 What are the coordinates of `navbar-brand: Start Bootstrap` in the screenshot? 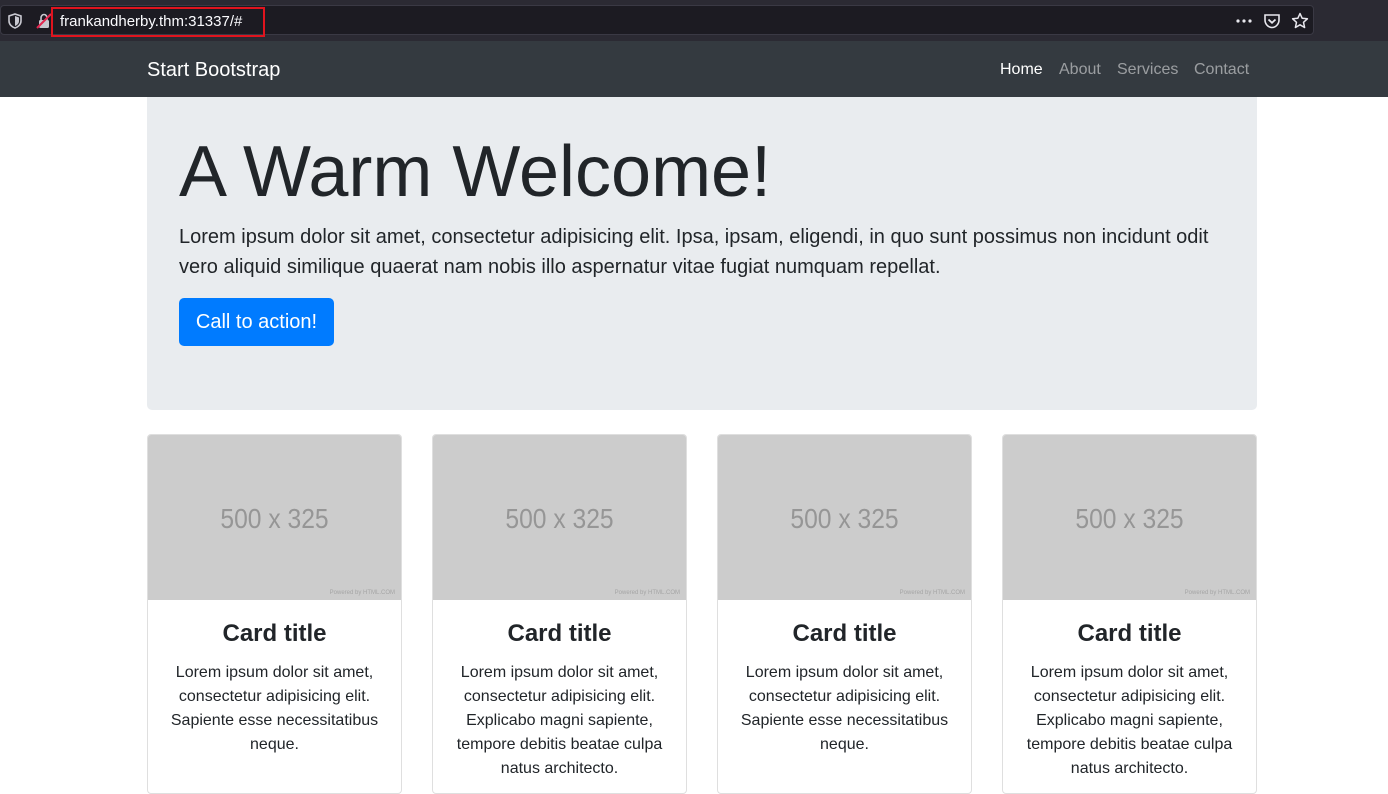 It's located at (213, 70).